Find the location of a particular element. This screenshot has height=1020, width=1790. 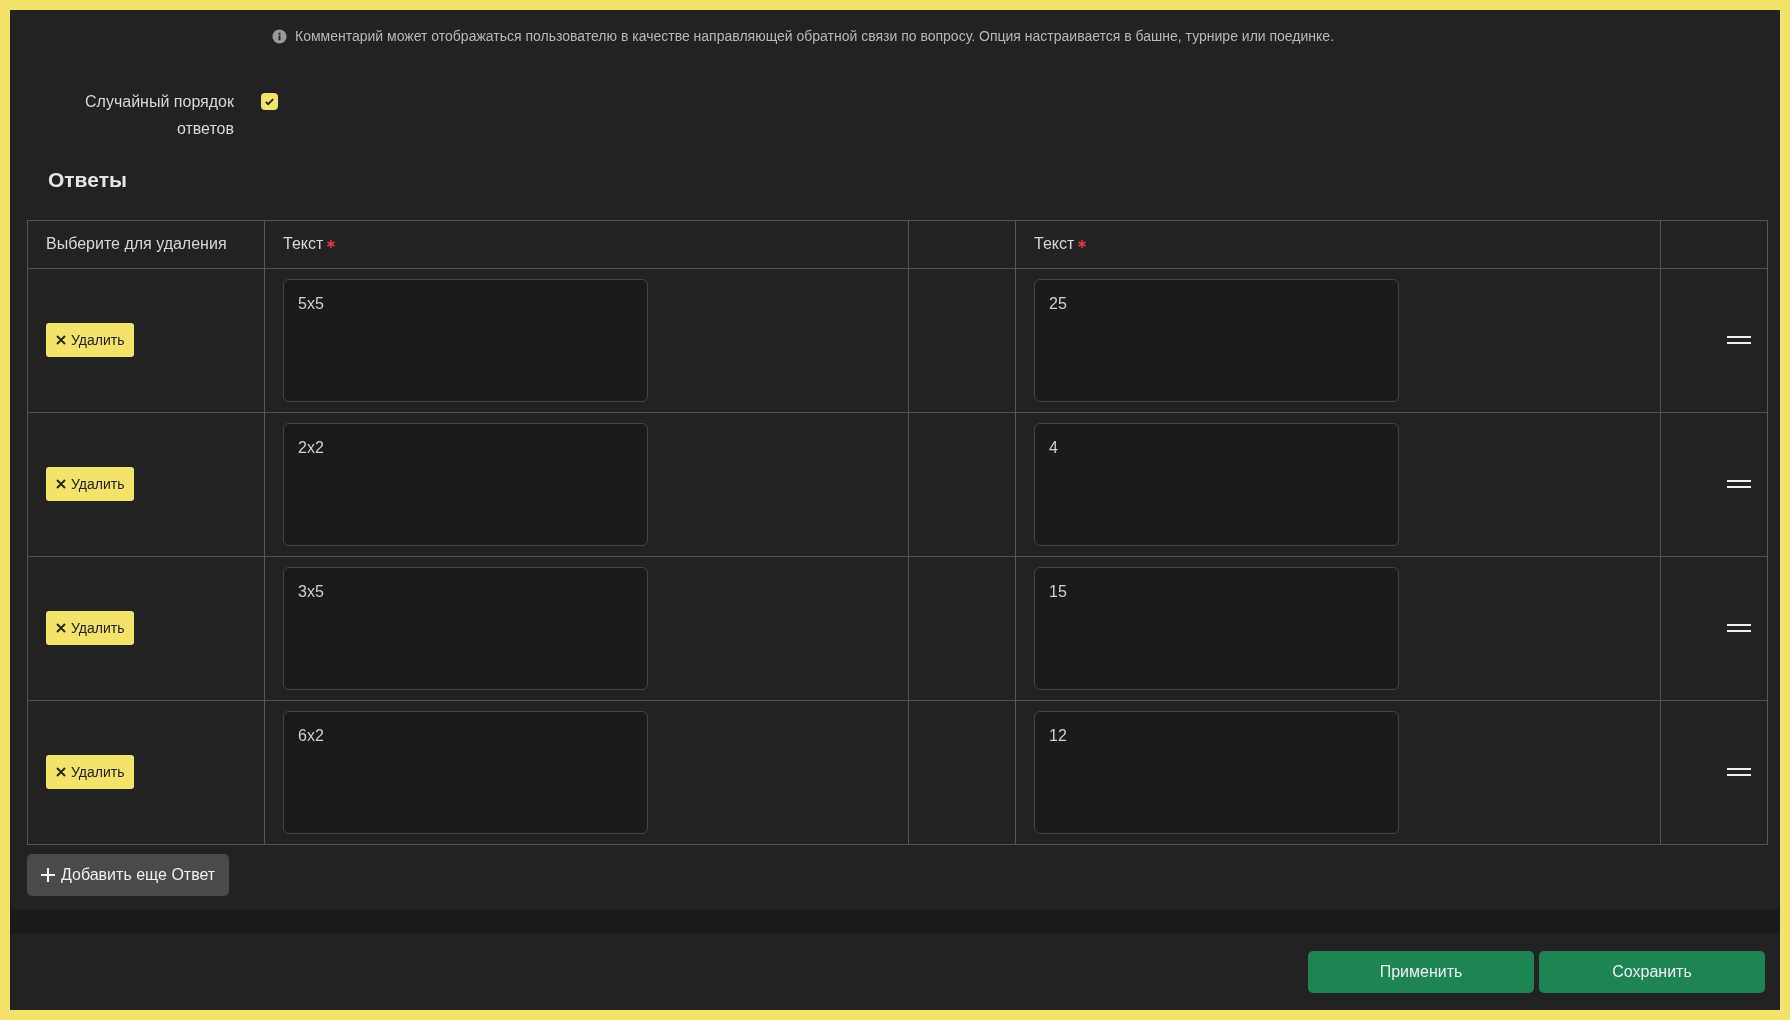

text-area: 3x5 is located at coordinates (465, 628).